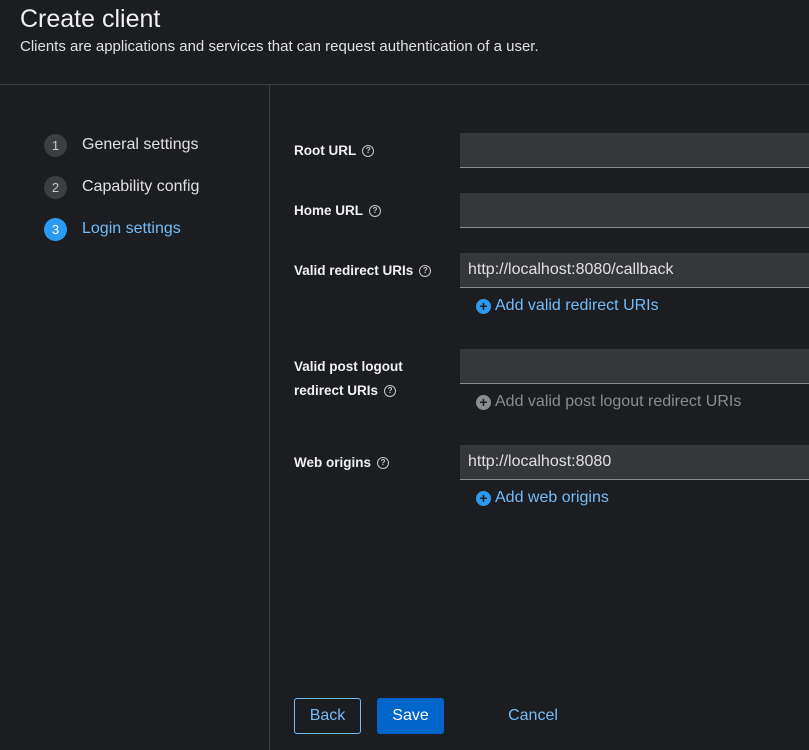  Describe the element at coordinates (634, 270) in the screenshot. I see `valid-redirect-uris-input` at that location.